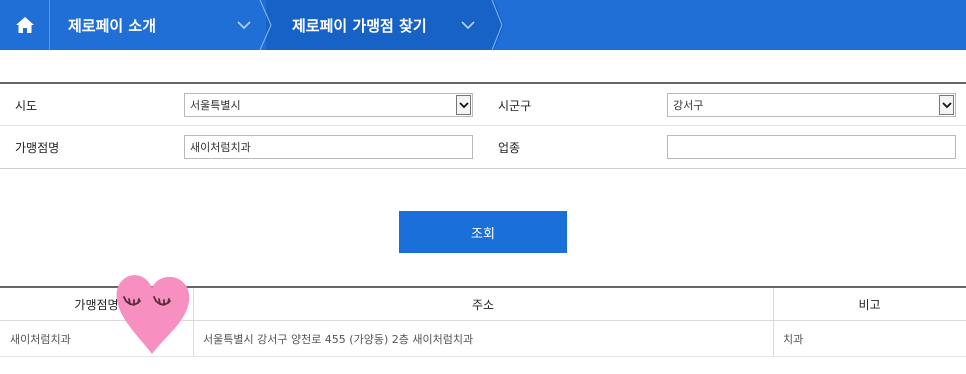  Describe the element at coordinates (793, 339) in the screenshot. I see `cell-note: 치과` at that location.